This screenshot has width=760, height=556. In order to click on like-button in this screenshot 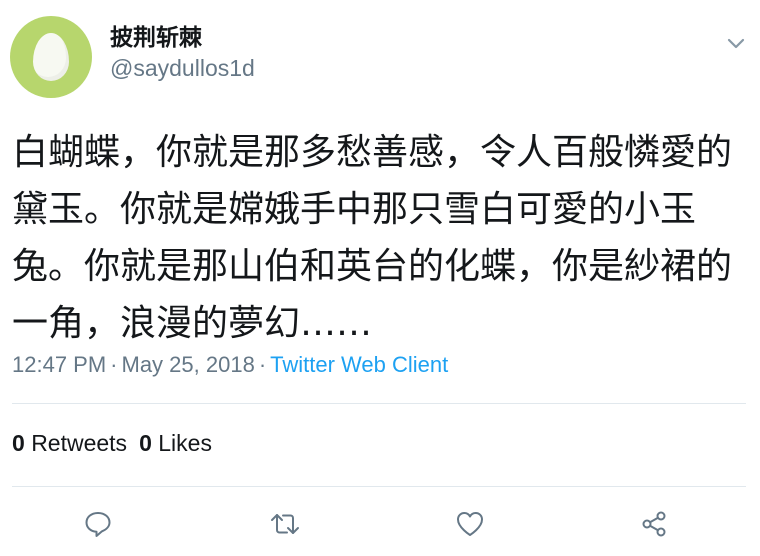, I will do `click(470, 524)`.